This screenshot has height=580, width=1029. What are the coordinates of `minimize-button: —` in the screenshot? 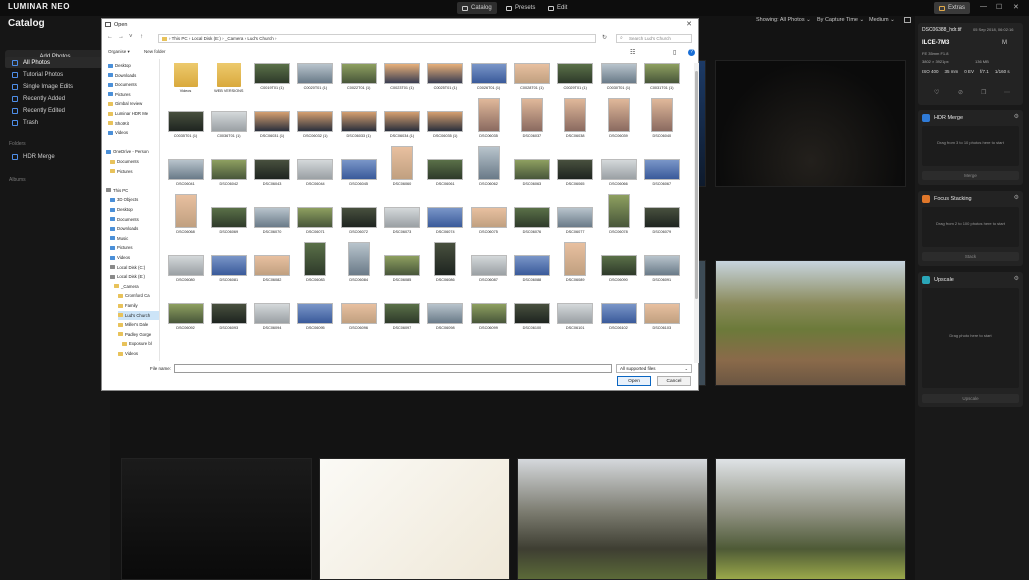 It's located at (983, 6).